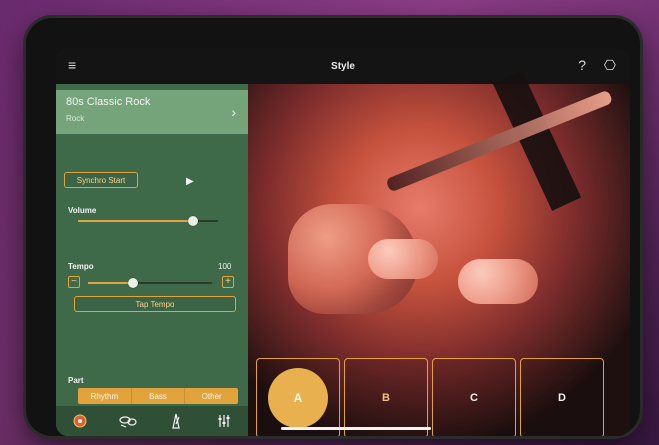 The width and height of the screenshot is (659, 445). Describe the element at coordinates (110, 283) in the screenshot. I see `tempo-slider-fill` at that location.